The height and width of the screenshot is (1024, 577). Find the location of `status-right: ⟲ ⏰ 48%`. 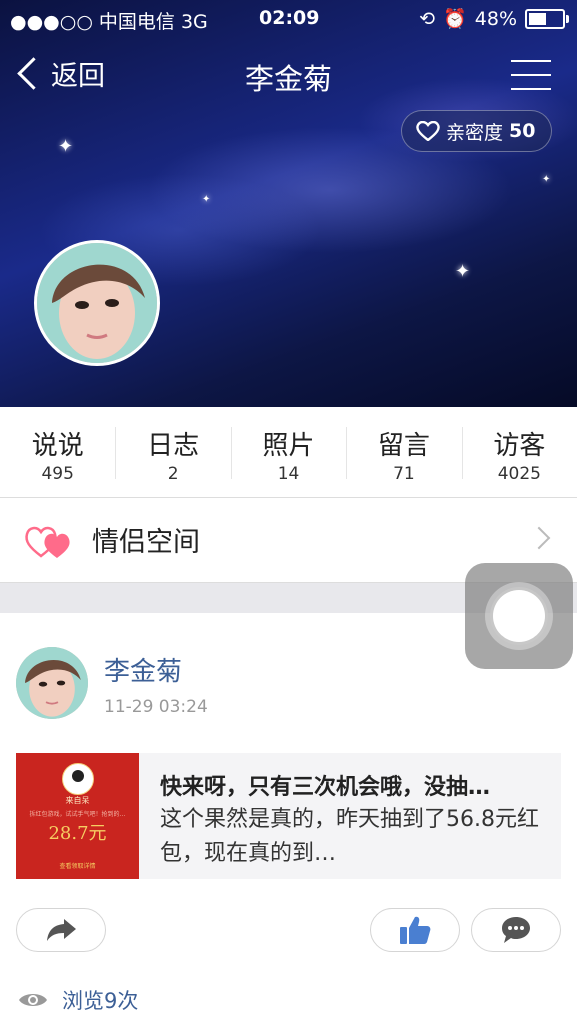

status-right: ⟲ ⏰ 48% is located at coordinates (494, 18).